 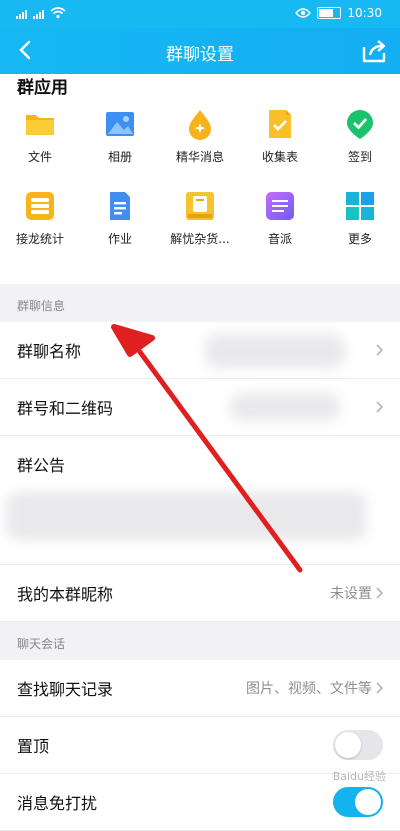 I want to click on app-label: 作业, so click(x=119, y=239).